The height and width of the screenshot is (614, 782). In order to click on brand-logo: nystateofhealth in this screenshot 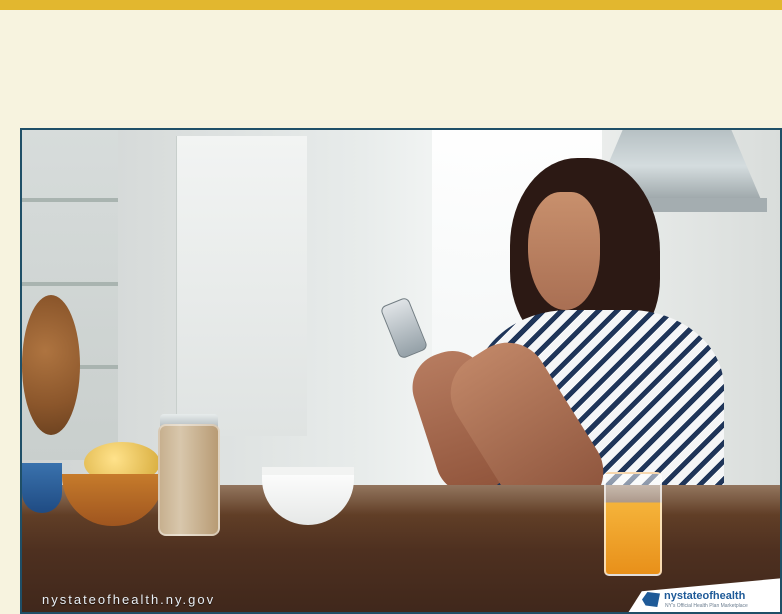, I will do `click(704, 596)`.